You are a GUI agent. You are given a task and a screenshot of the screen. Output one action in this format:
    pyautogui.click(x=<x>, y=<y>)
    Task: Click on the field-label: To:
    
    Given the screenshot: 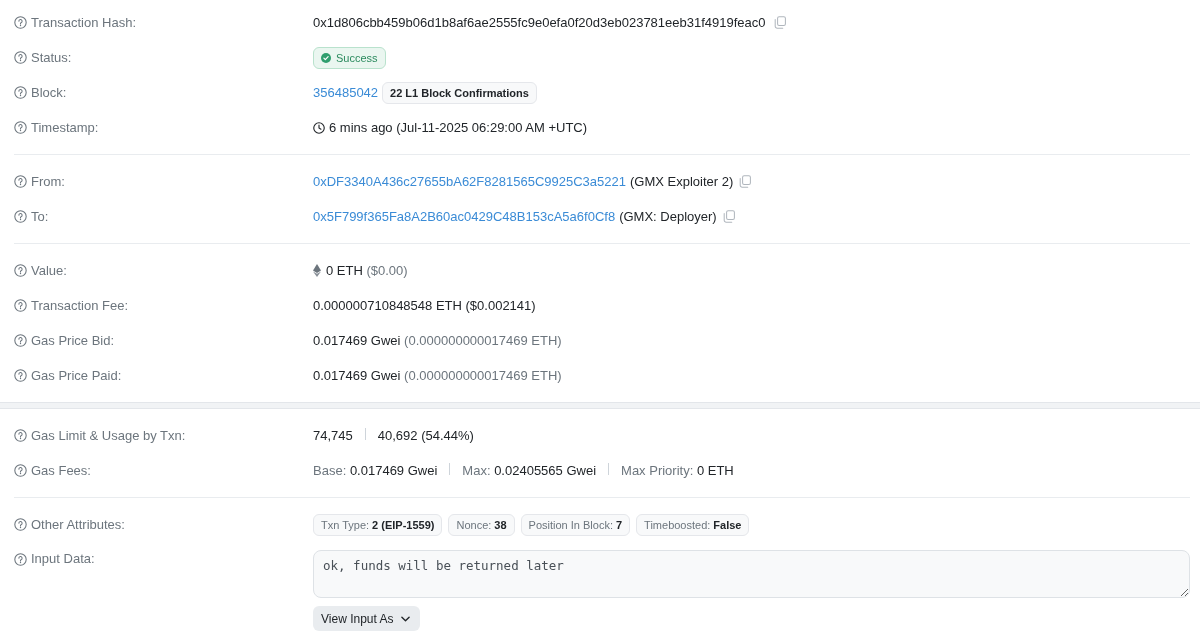 What is the action you would take?
    pyautogui.click(x=40, y=216)
    